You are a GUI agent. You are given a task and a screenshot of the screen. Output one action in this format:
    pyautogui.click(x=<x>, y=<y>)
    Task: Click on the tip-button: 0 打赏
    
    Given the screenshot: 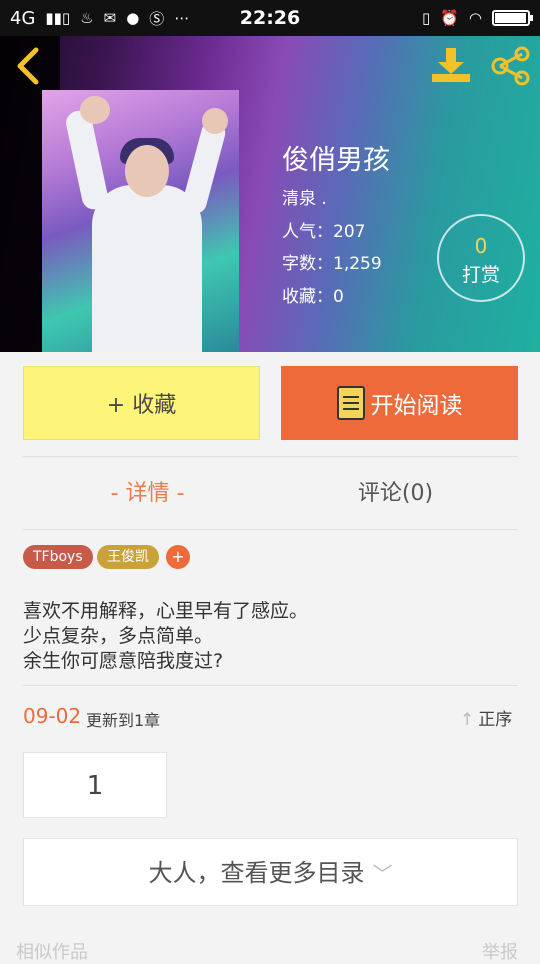 What is the action you would take?
    pyautogui.click(x=481, y=258)
    